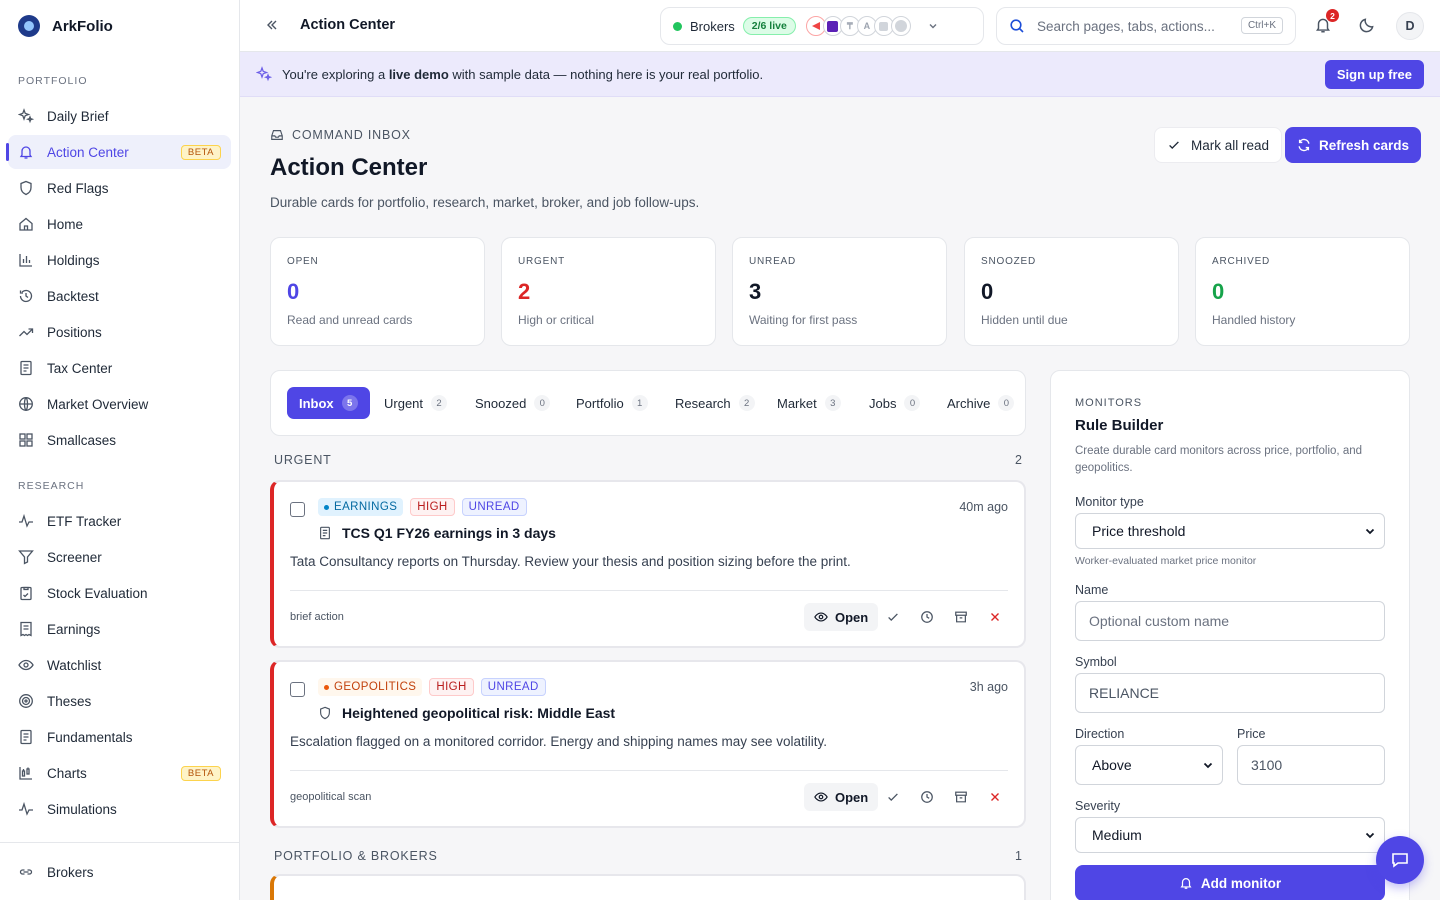 Image resolution: width=1440 pixels, height=900 pixels. What do you see at coordinates (119, 701) in the screenshot?
I see `sidebar-item-theses: Theses` at bounding box center [119, 701].